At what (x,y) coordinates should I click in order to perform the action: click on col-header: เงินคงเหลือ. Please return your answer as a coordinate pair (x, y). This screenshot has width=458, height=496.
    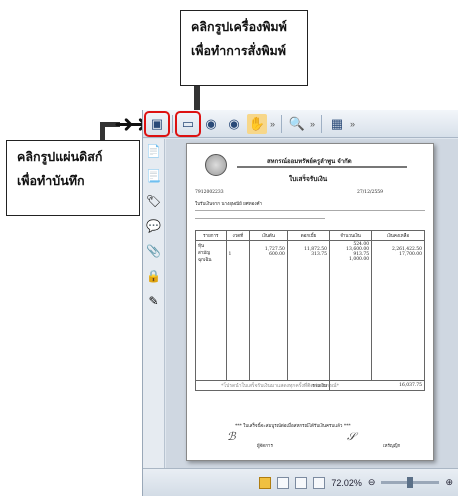
    Looking at the image, I should click on (398, 235).